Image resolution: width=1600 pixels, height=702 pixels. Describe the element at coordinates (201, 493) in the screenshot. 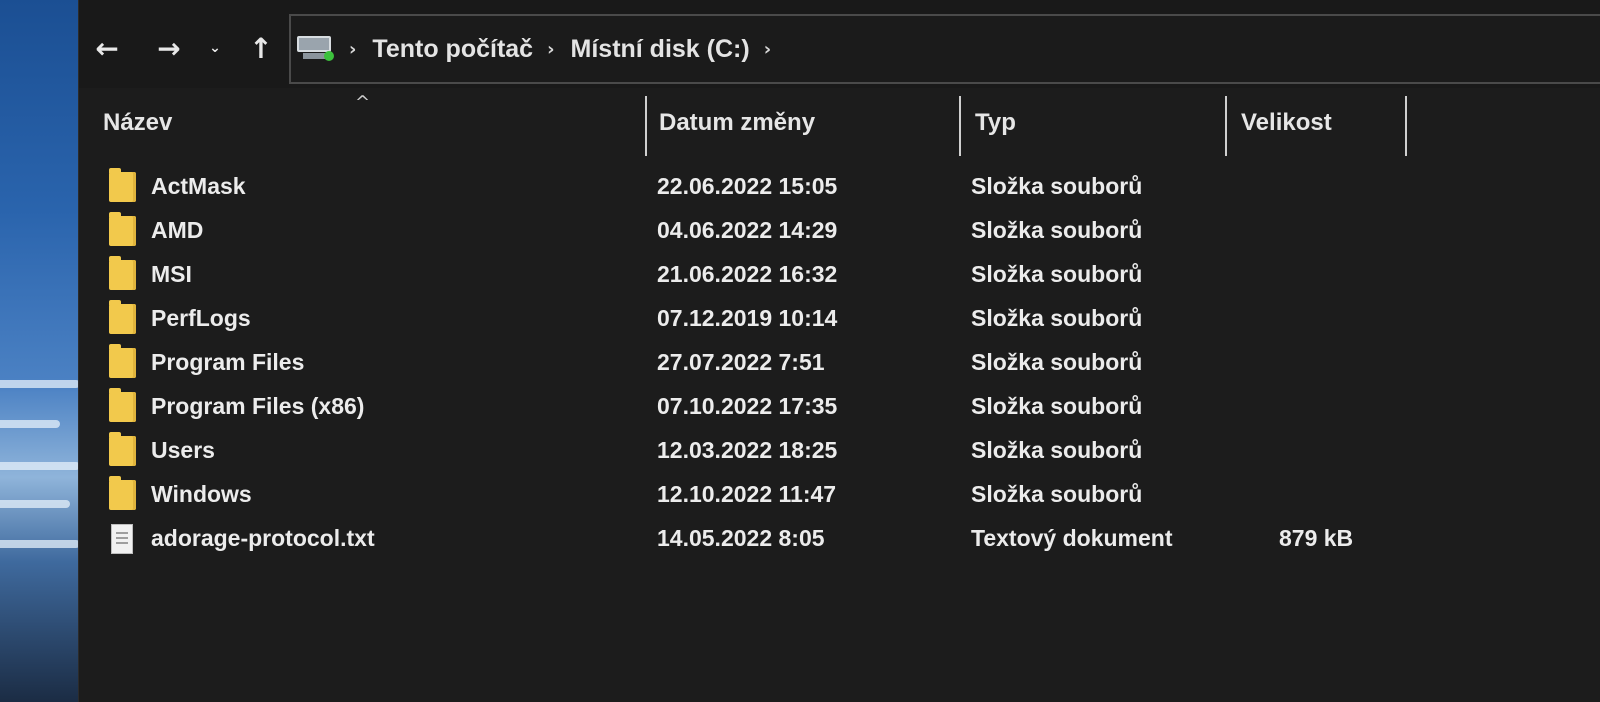

I see `item-name: Windows` at that location.